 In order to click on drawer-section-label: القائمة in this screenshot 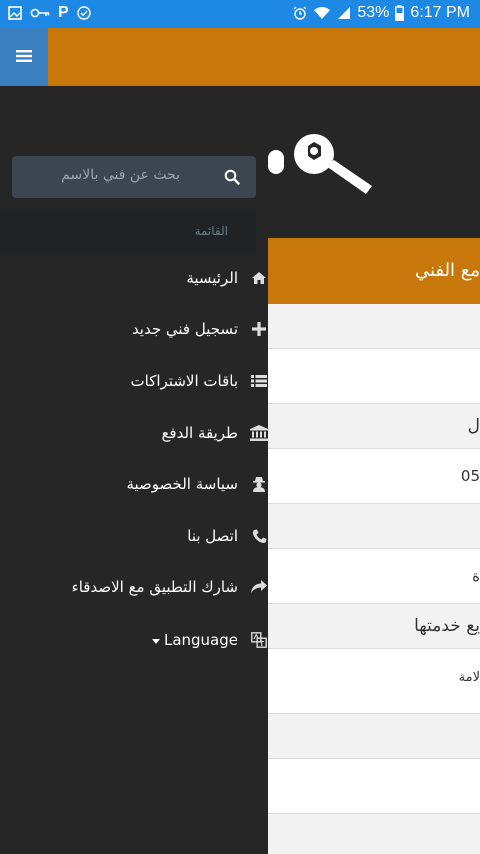, I will do `click(128, 232)`.